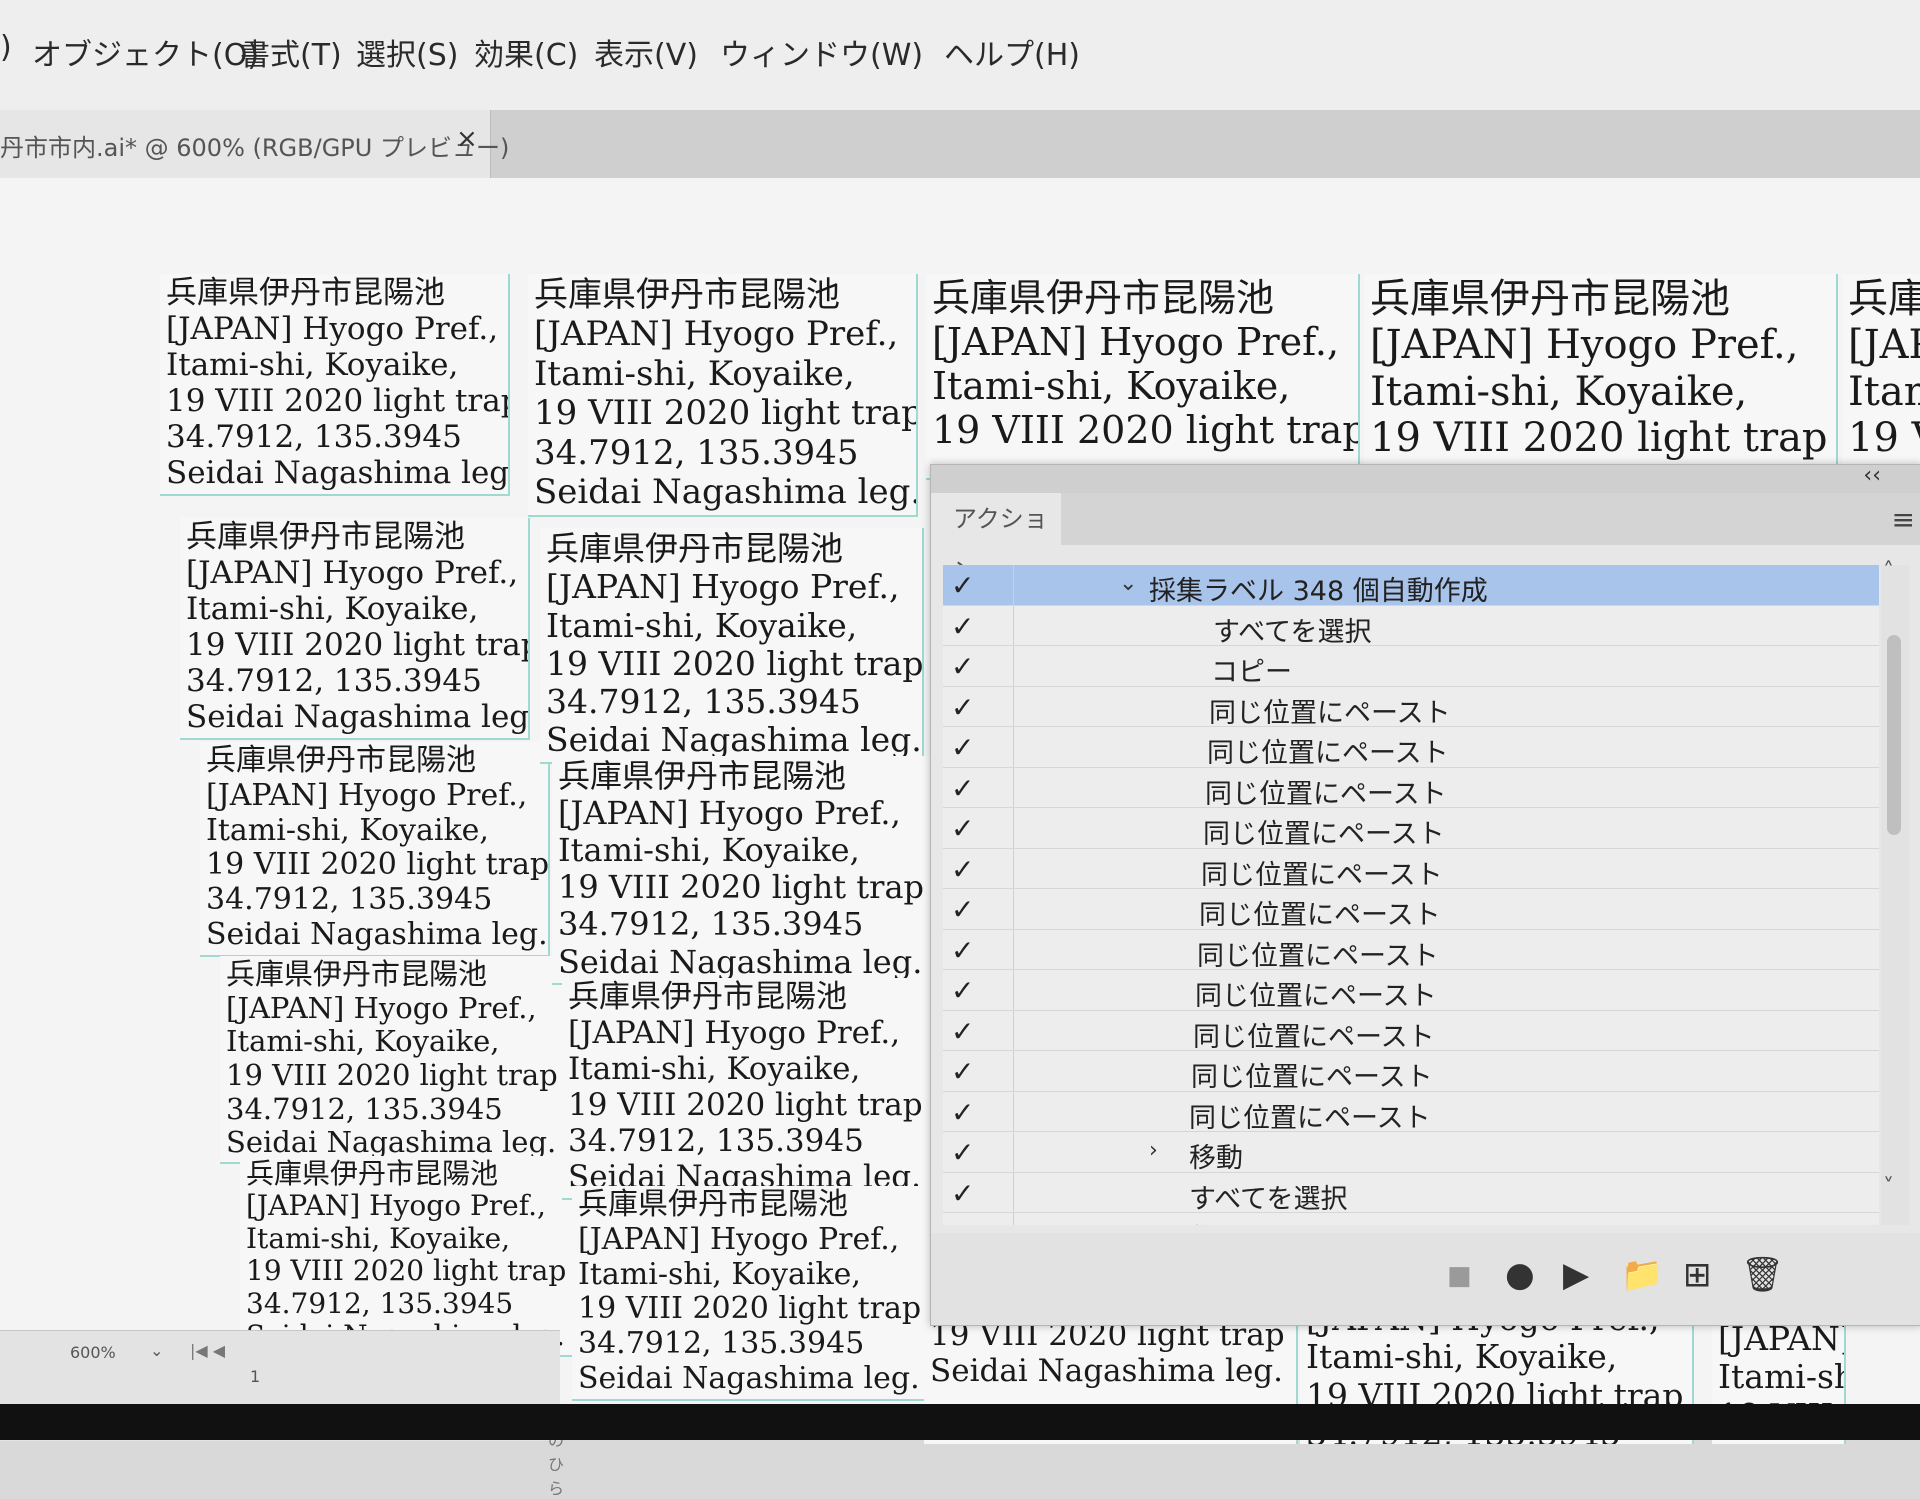 The width and height of the screenshot is (1920, 1499). Describe the element at coordinates (1895, 892) in the screenshot. I see `actions-scrollbar: ˄ ˅` at that location.